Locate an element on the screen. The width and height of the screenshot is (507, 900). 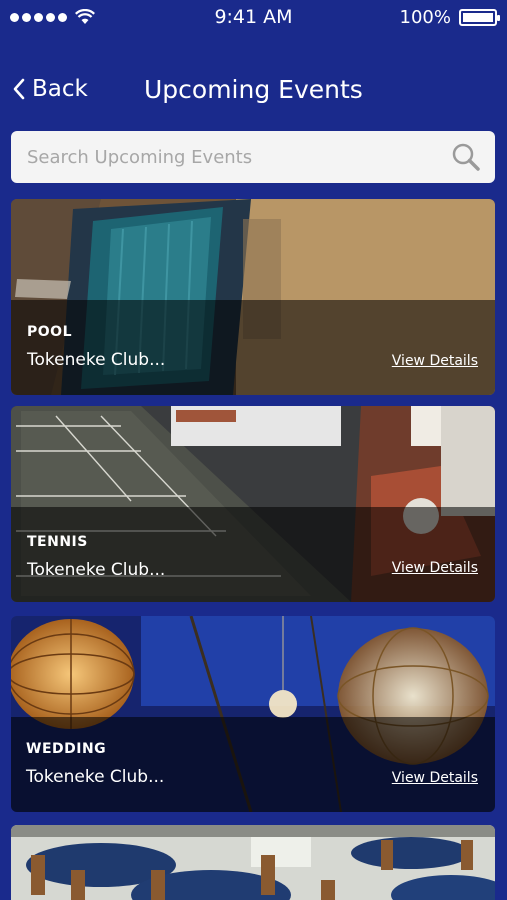
nav-bar: Back Upcoming Events is located at coordinates (253, 91).